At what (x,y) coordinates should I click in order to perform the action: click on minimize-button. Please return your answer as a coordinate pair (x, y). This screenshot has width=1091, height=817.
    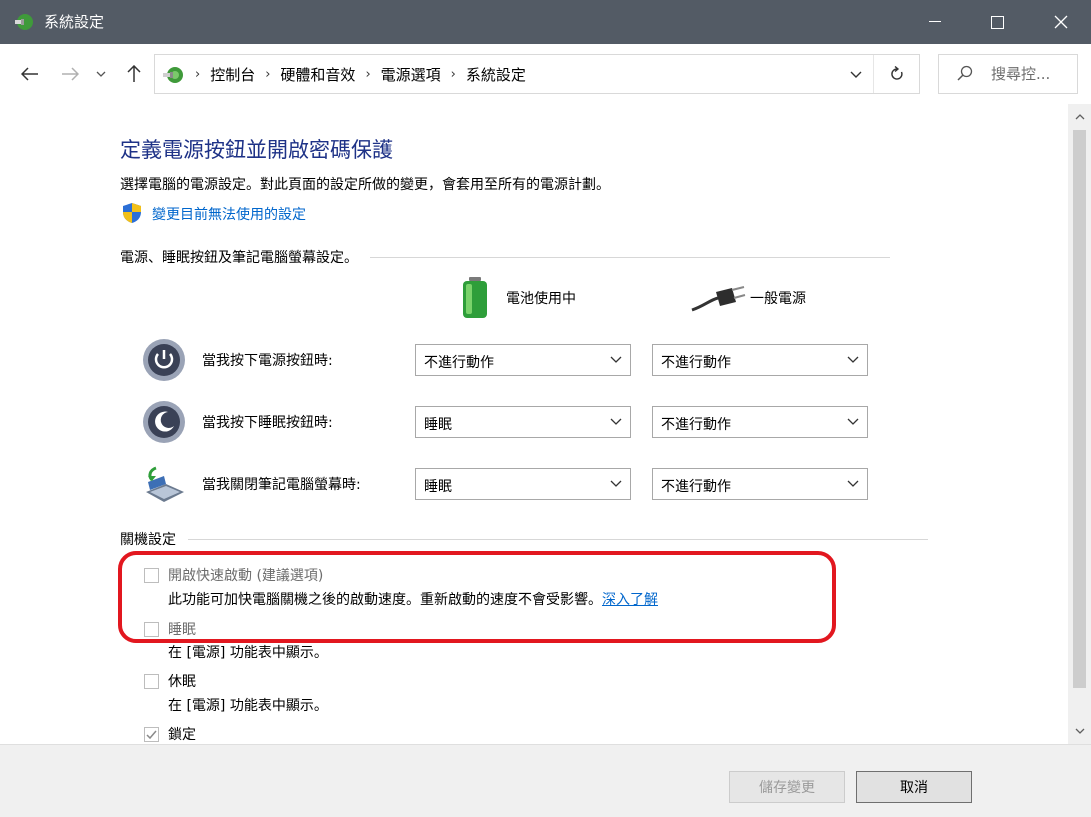
    Looking at the image, I should click on (935, 22).